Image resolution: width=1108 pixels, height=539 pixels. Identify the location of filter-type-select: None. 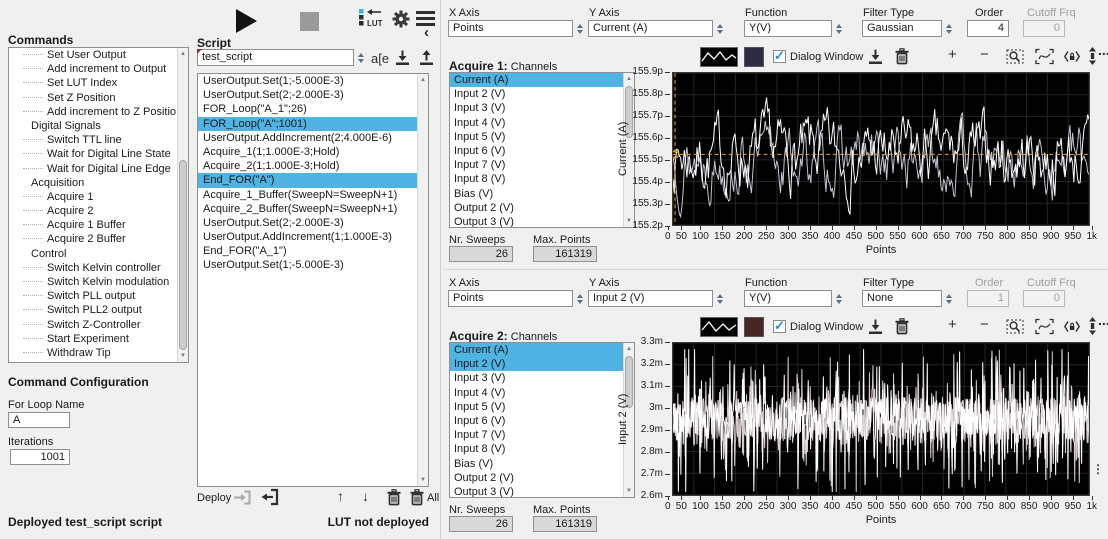
(902, 298).